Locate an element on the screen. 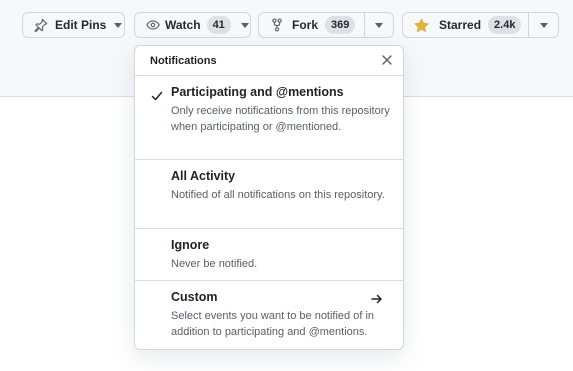 The image size is (573, 371). watch-button: Watch 41 is located at coordinates (192, 25).